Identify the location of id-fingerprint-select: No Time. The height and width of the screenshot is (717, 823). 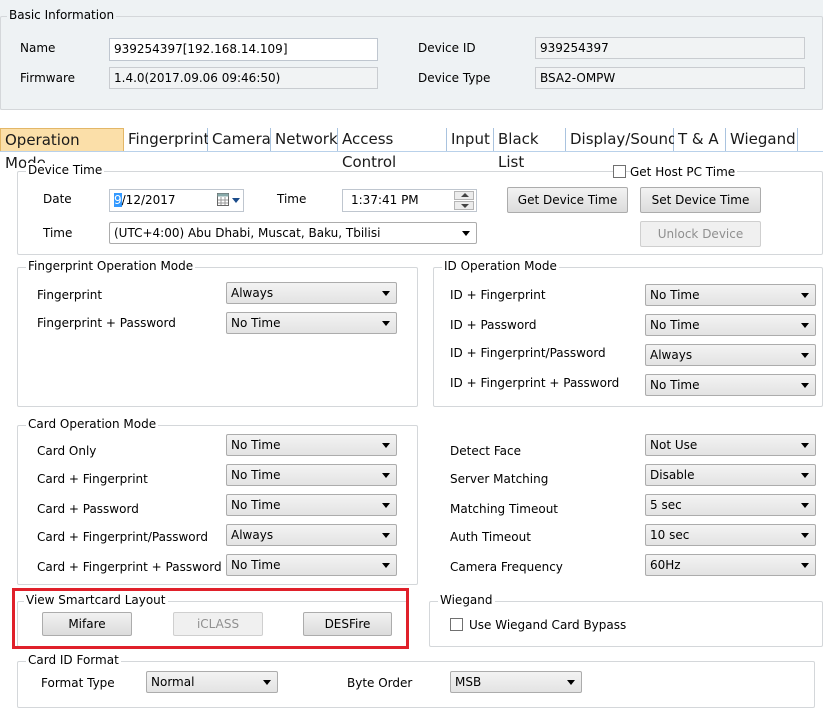
(730, 295).